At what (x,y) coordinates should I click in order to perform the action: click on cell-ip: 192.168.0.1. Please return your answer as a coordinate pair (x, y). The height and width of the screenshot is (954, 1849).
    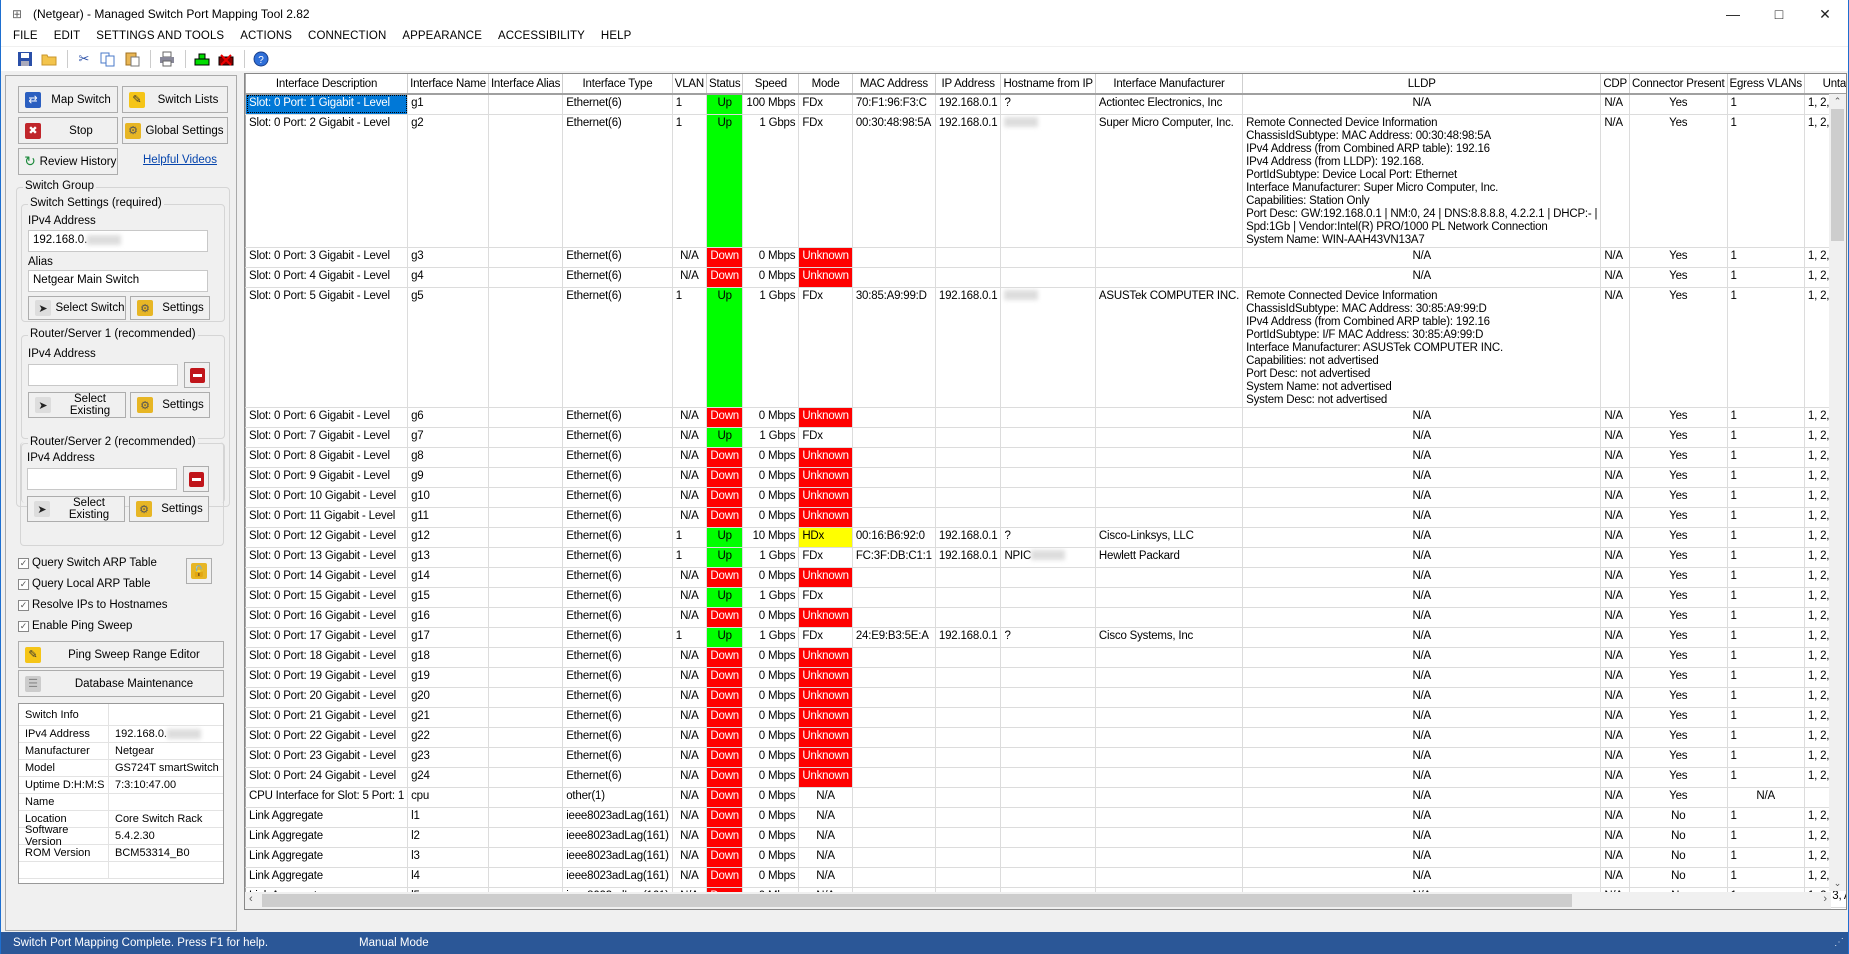
    Looking at the image, I should click on (968, 557).